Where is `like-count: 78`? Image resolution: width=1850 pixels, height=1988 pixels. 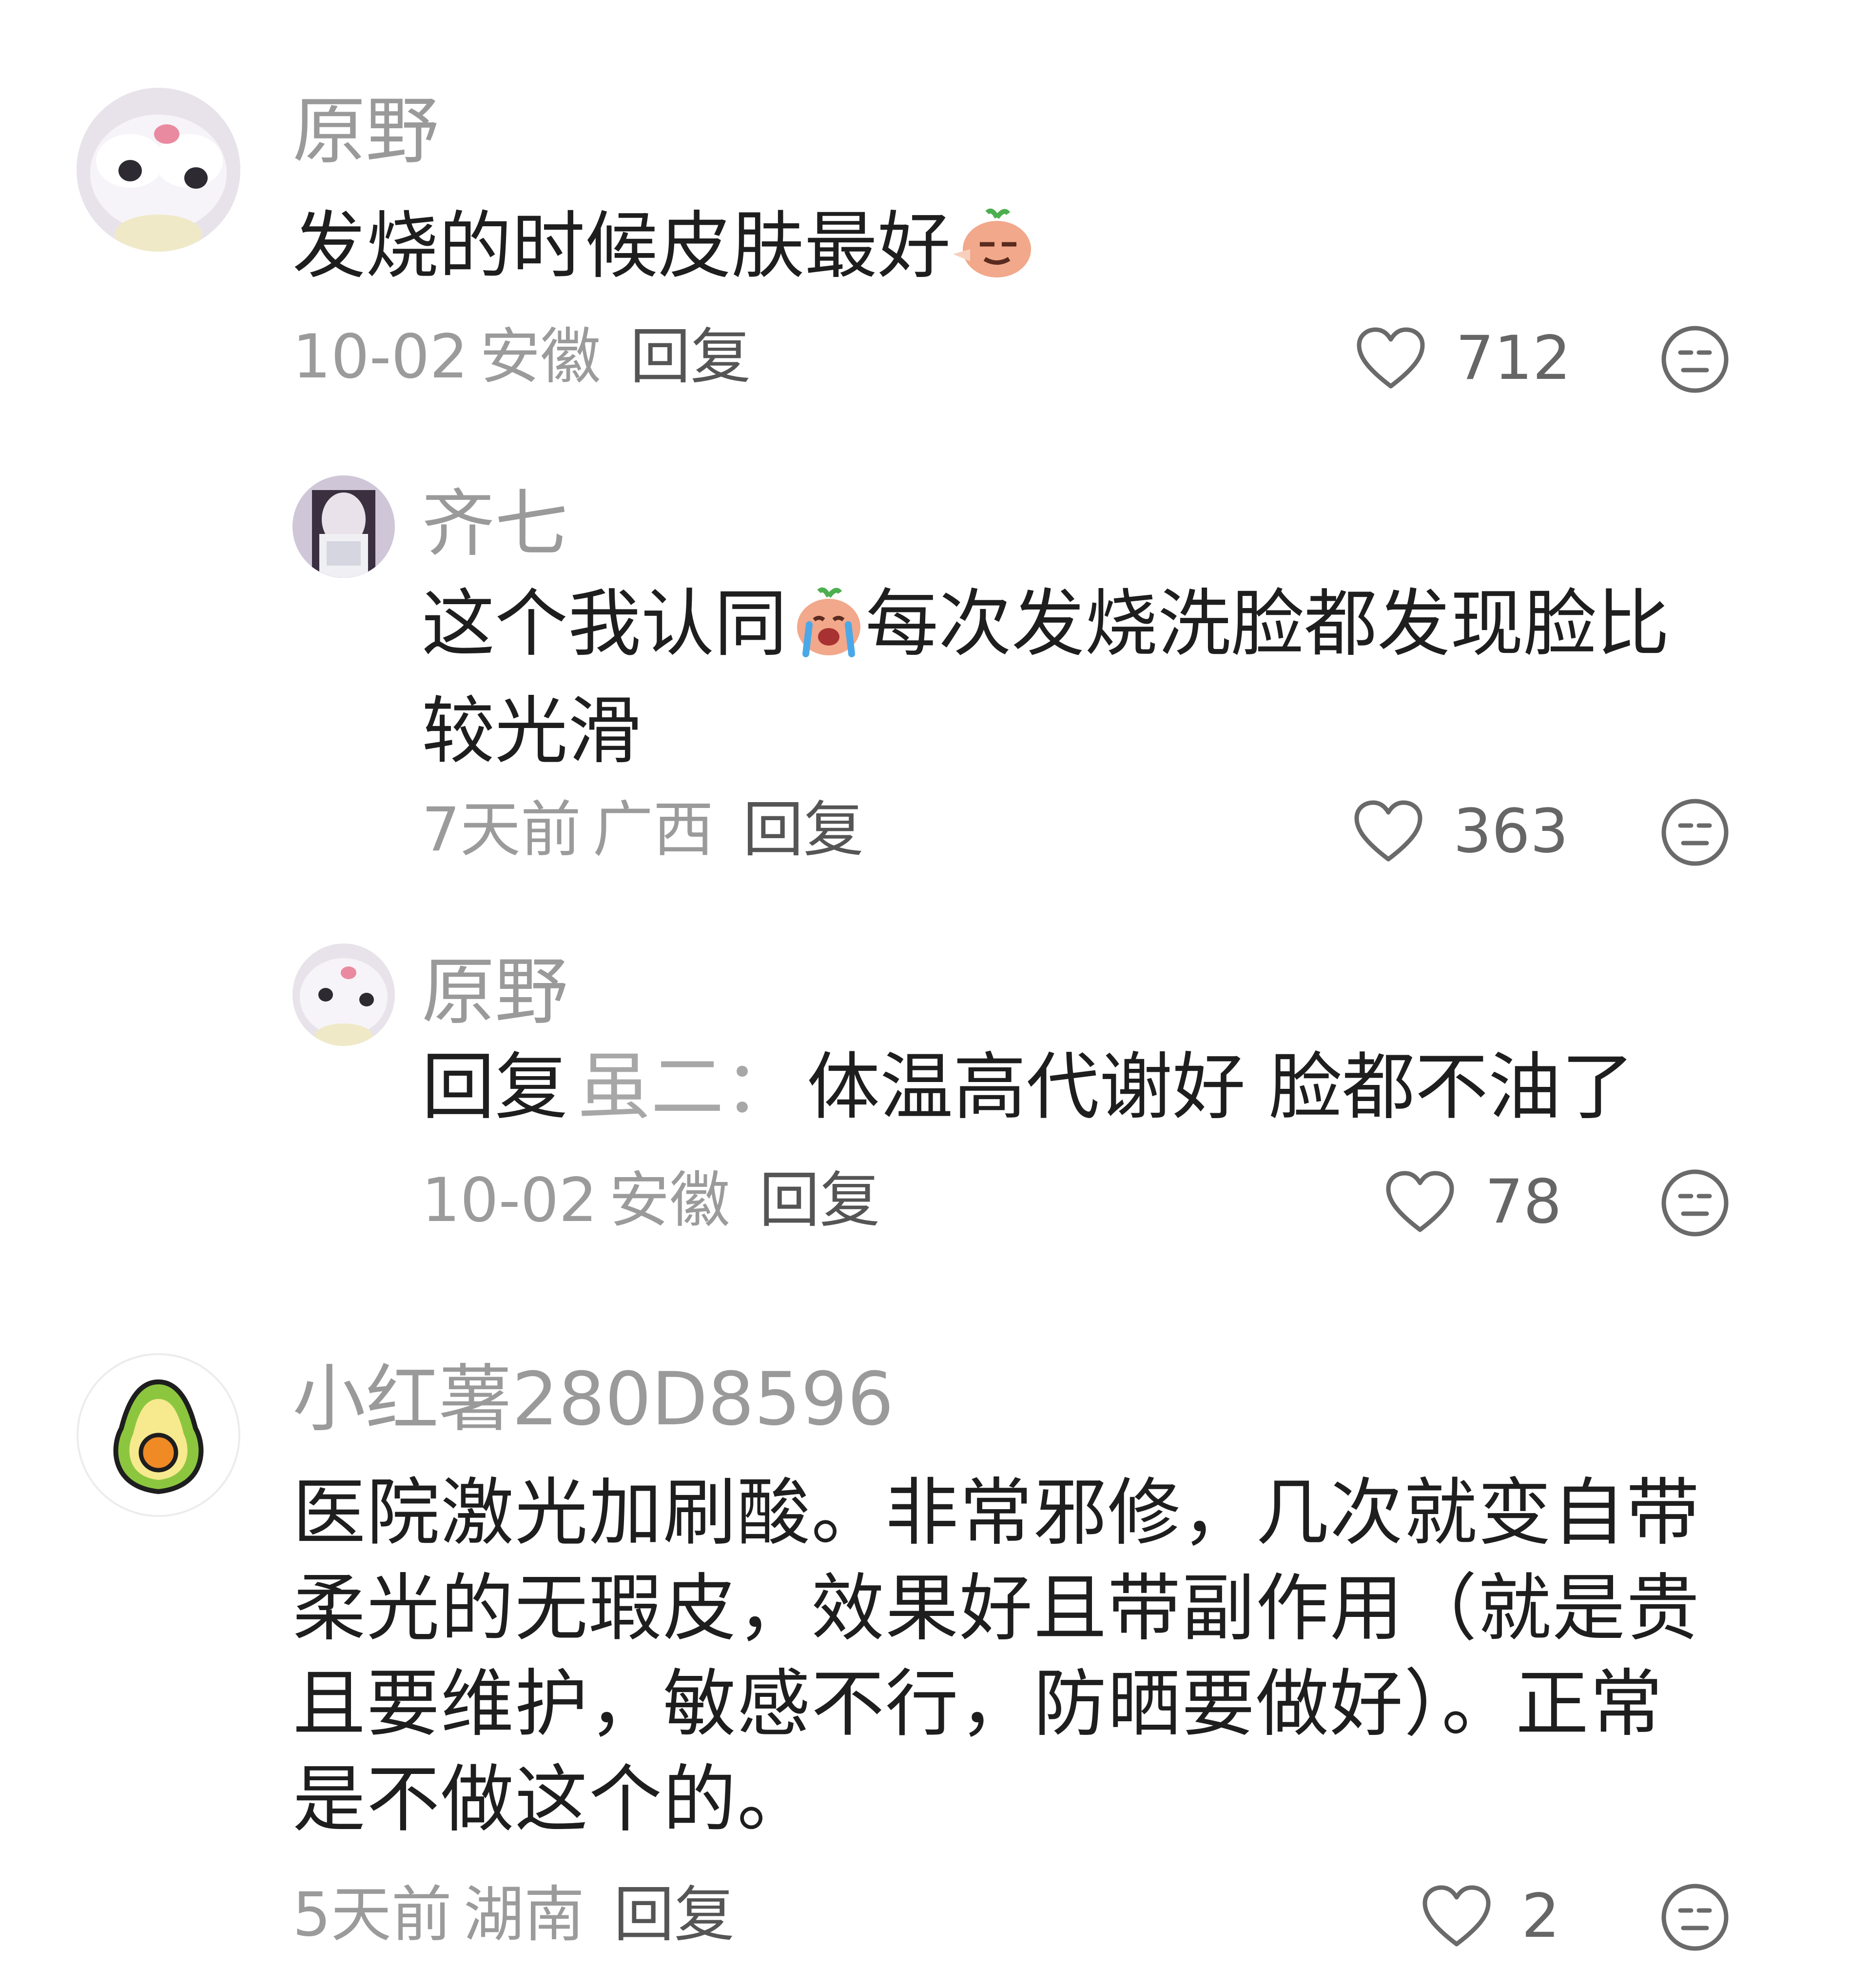
like-count: 78 is located at coordinates (1523, 1202).